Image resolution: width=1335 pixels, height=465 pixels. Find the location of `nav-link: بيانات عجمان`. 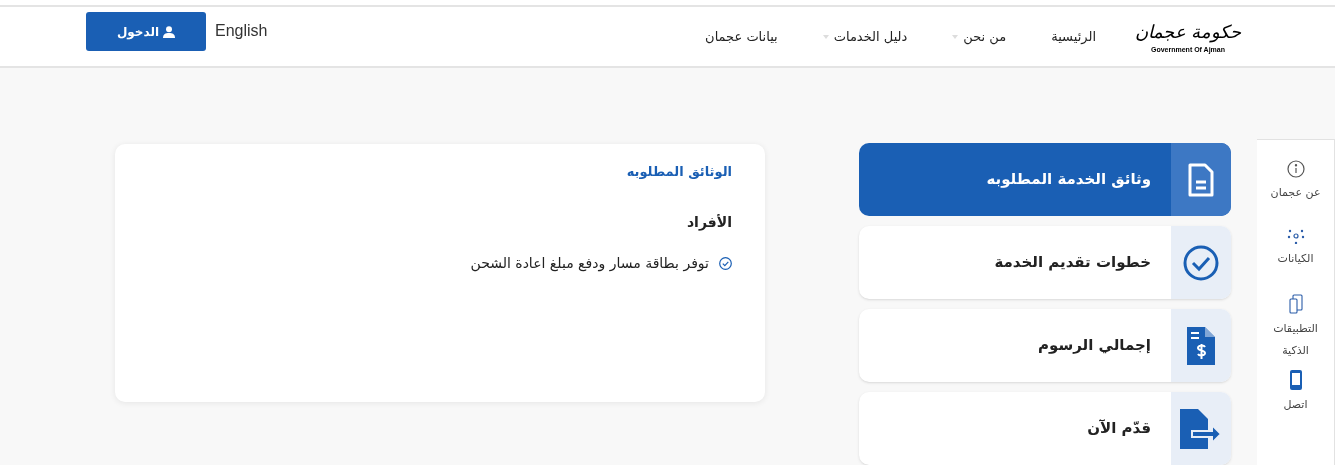

nav-link: بيانات عجمان is located at coordinates (741, 36).